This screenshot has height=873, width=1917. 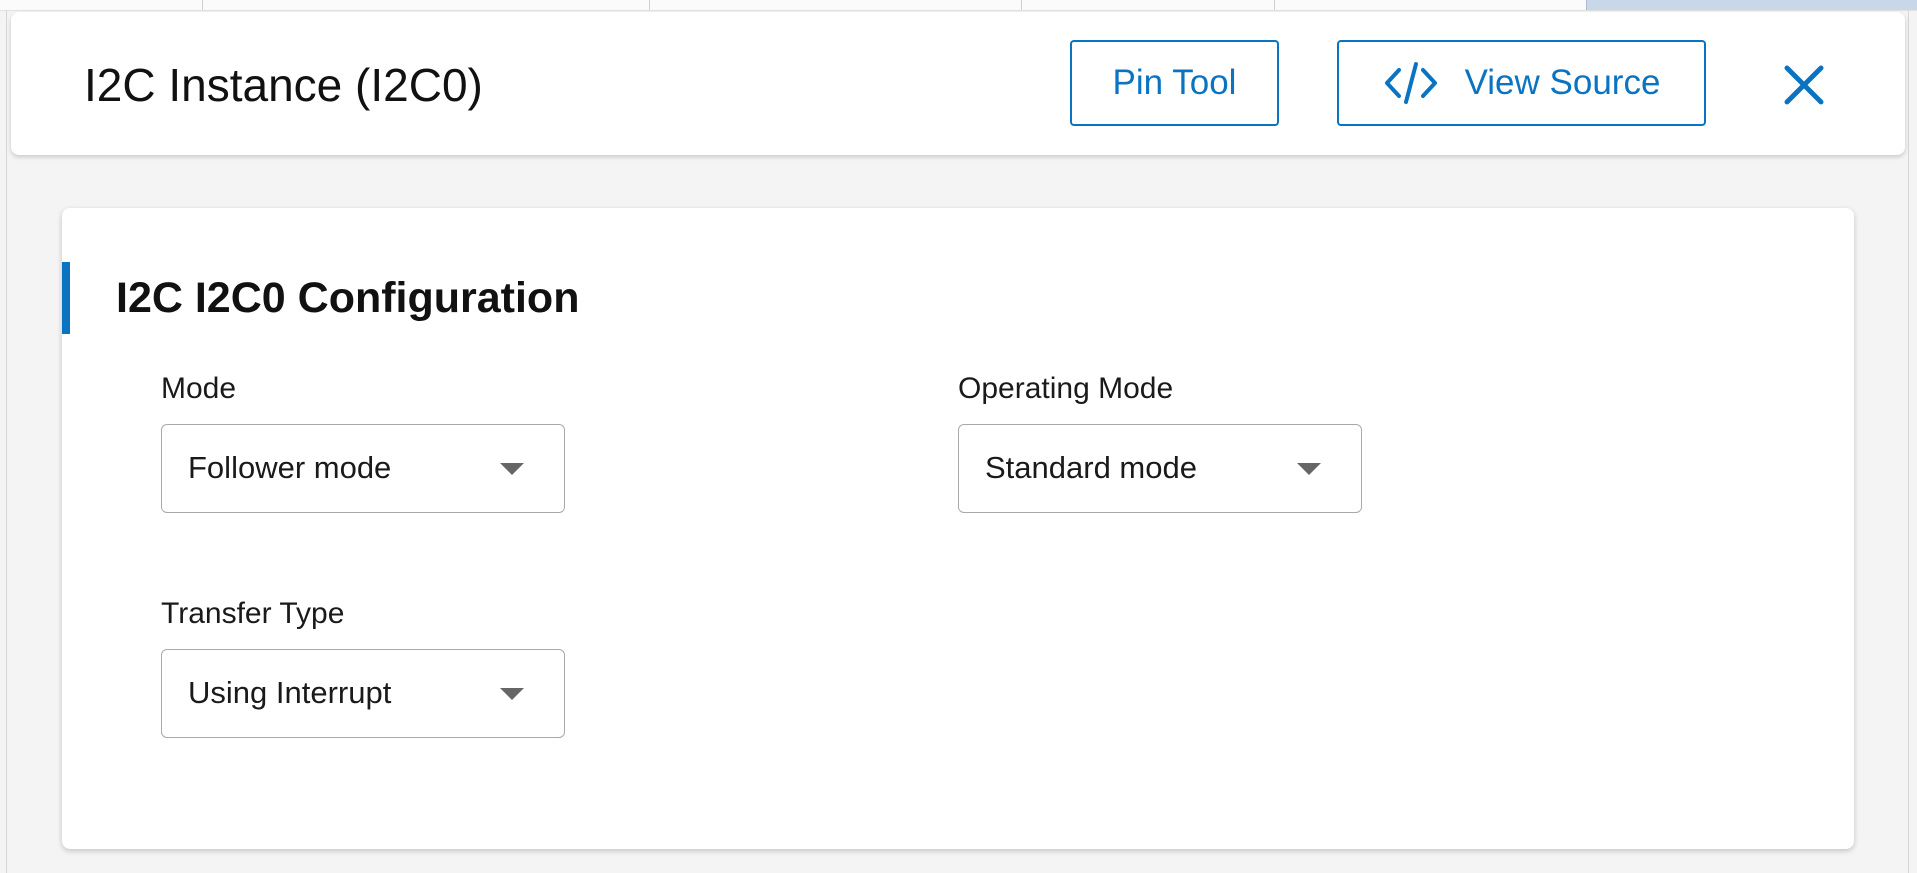 I want to click on mode-select-value: Follower mode, so click(x=290, y=467).